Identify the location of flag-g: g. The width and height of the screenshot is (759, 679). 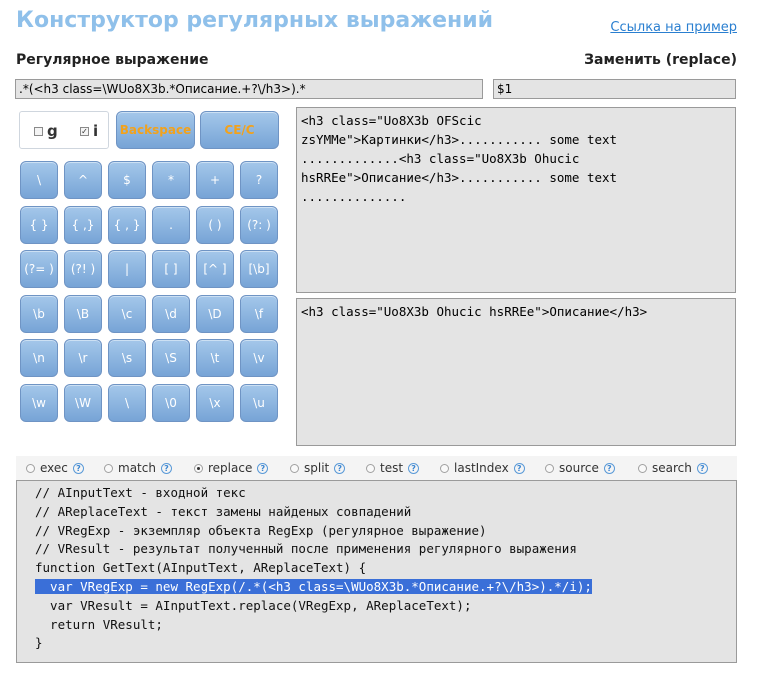
(46, 131).